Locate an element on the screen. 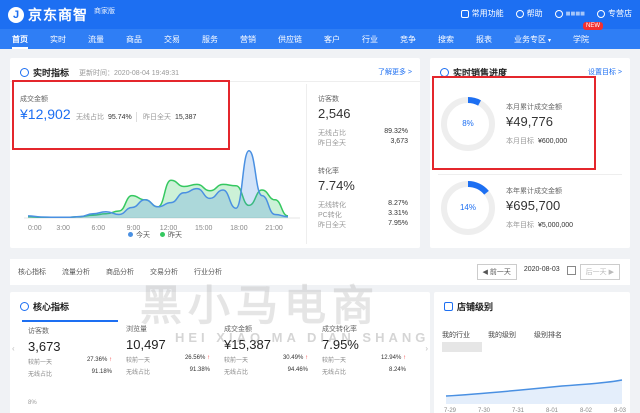 This screenshot has width=640, height=413. conversion-label: 转化率 is located at coordinates (328, 171).